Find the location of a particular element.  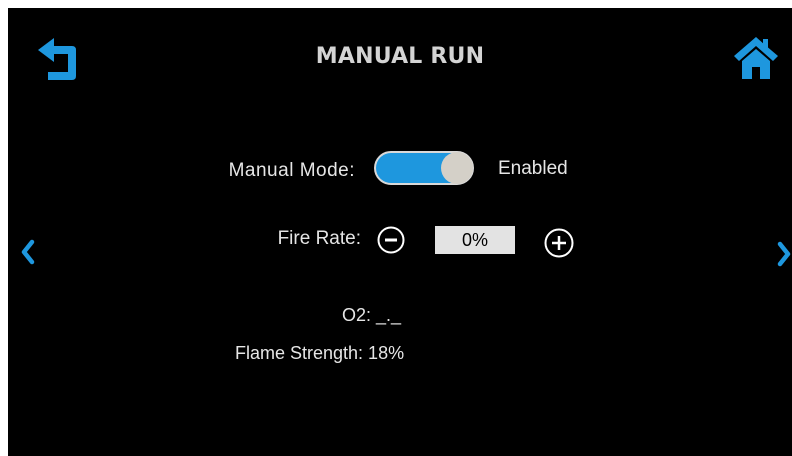

home-icon is located at coordinates (756, 58).